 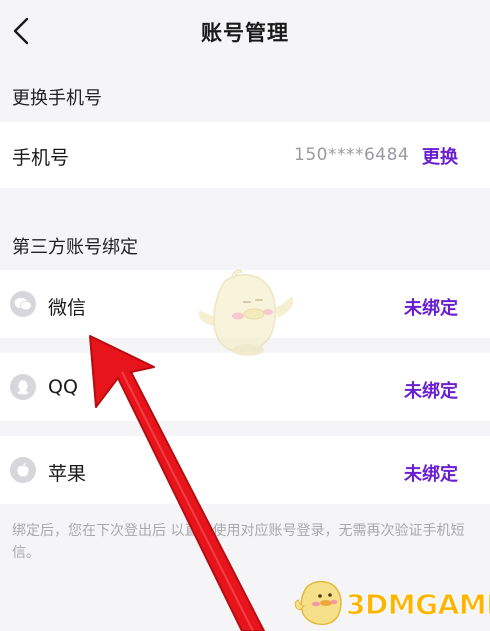 What do you see at coordinates (352, 155) in the screenshot?
I see `phone-number: 150****6484` at bounding box center [352, 155].